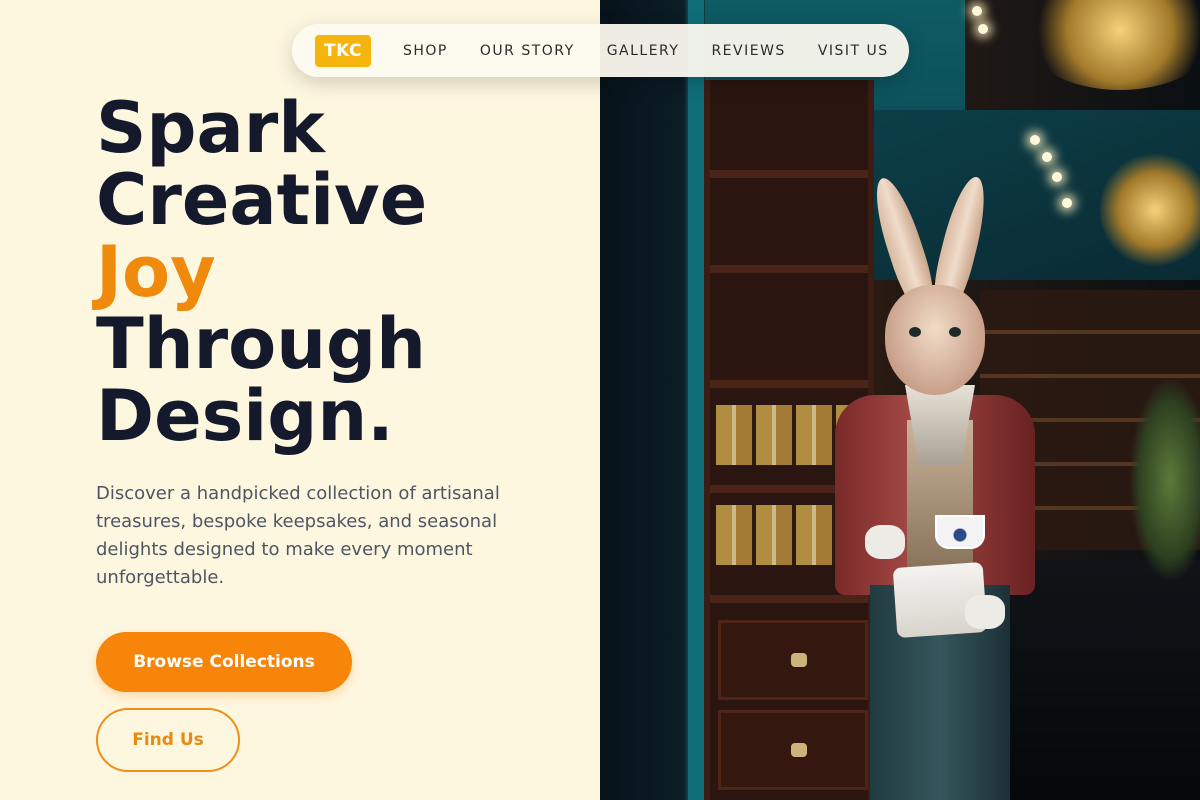  Describe the element at coordinates (156, 272) in the screenshot. I see `hero-title-accent: Joy` at that location.